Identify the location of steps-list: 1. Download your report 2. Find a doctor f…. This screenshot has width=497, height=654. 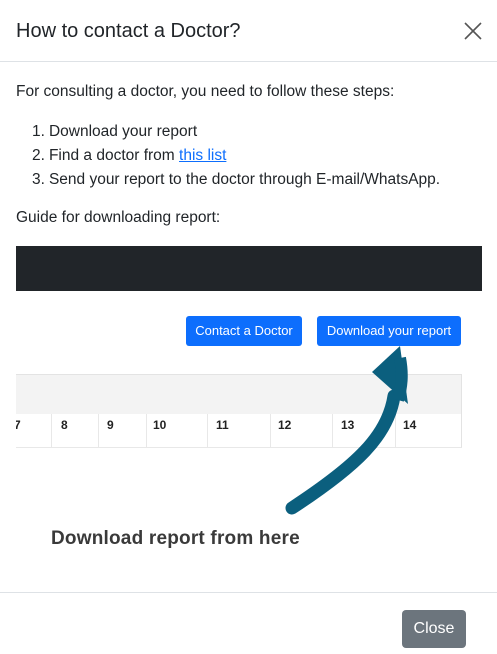
(228, 156).